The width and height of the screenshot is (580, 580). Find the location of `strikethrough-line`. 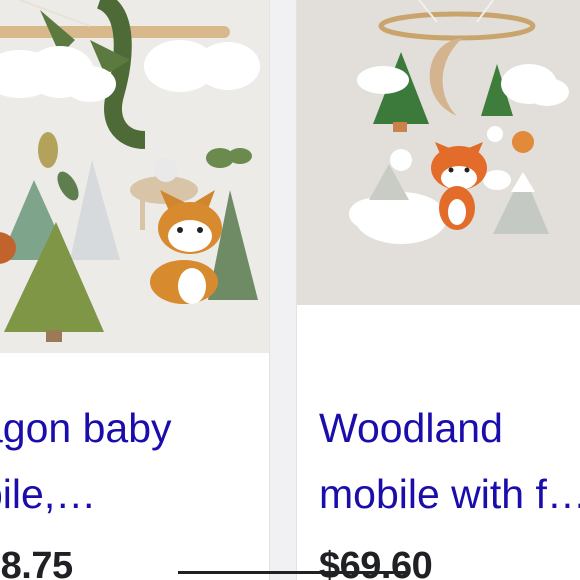

strikethrough-line is located at coordinates (294, 572).